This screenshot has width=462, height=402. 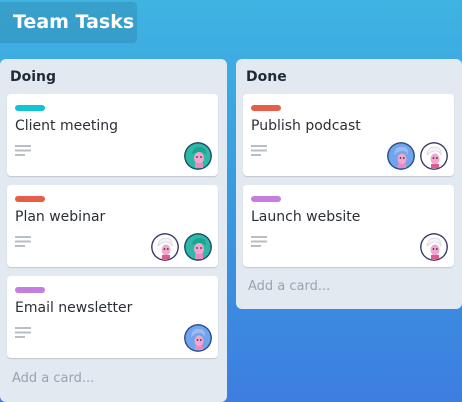 I want to click on card-email-newsletter: Email newsletter, so click(x=112, y=317).